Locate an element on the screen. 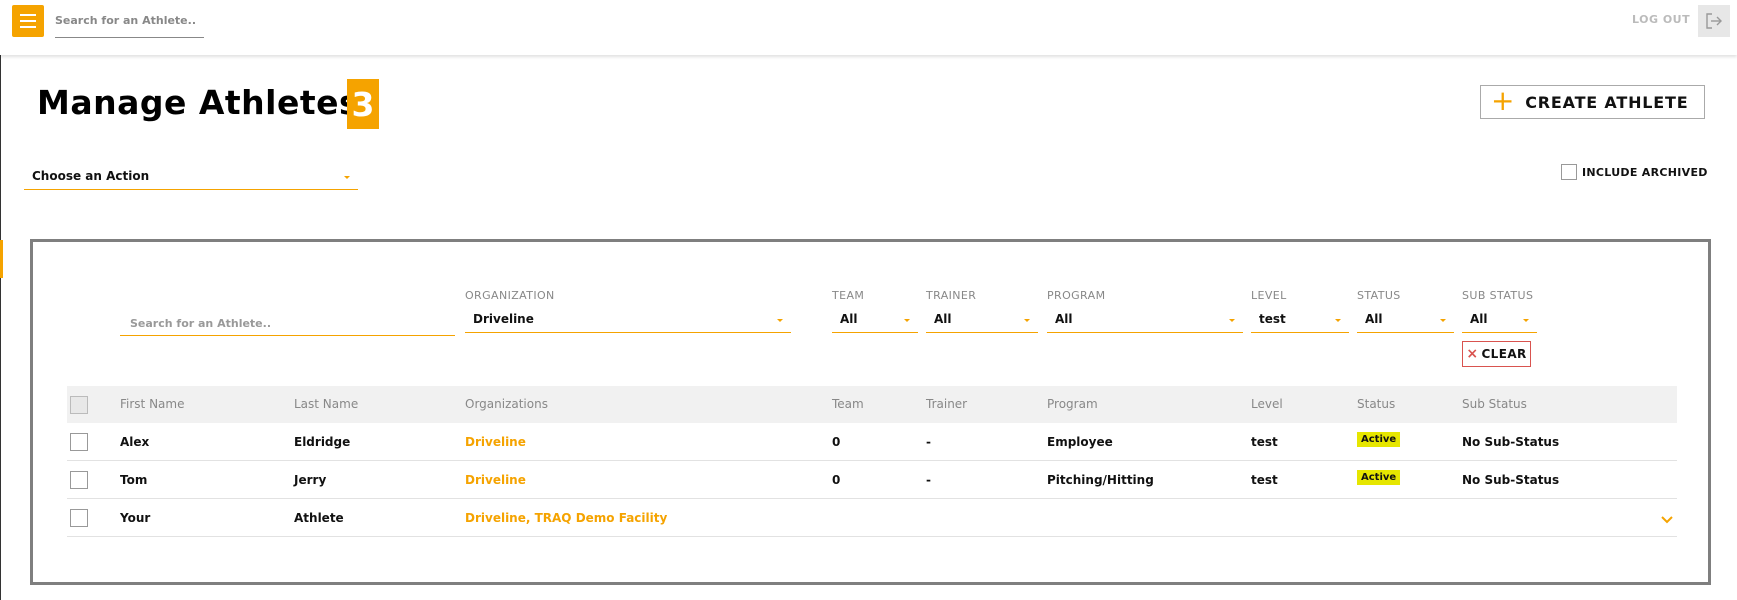  status-filter: All is located at coordinates (1405, 321).